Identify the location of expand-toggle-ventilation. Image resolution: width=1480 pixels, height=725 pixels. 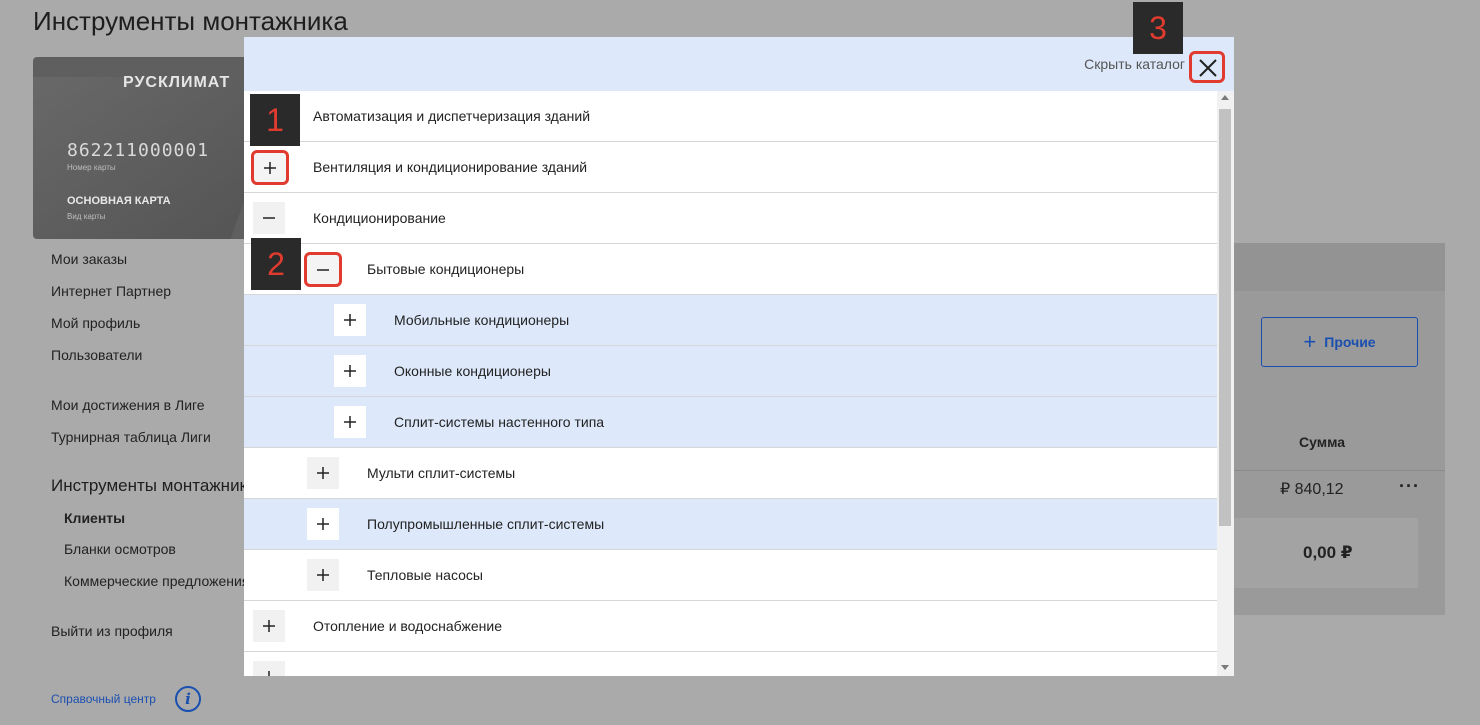
(270, 167).